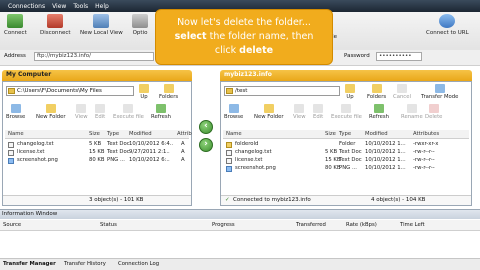 This screenshot has height=270, width=480. I want to click on local-up-button: Up, so click(144, 92).